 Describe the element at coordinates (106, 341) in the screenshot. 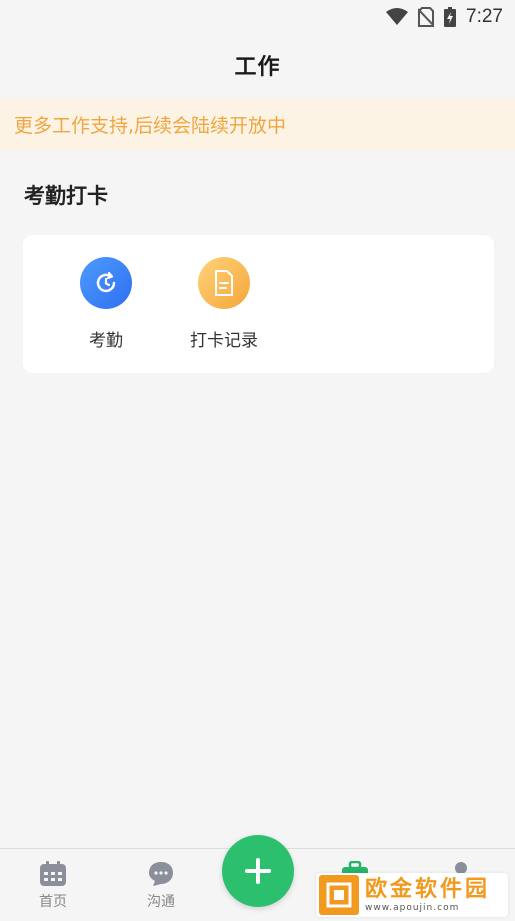

I see `app-attendance-label: 考勤` at that location.